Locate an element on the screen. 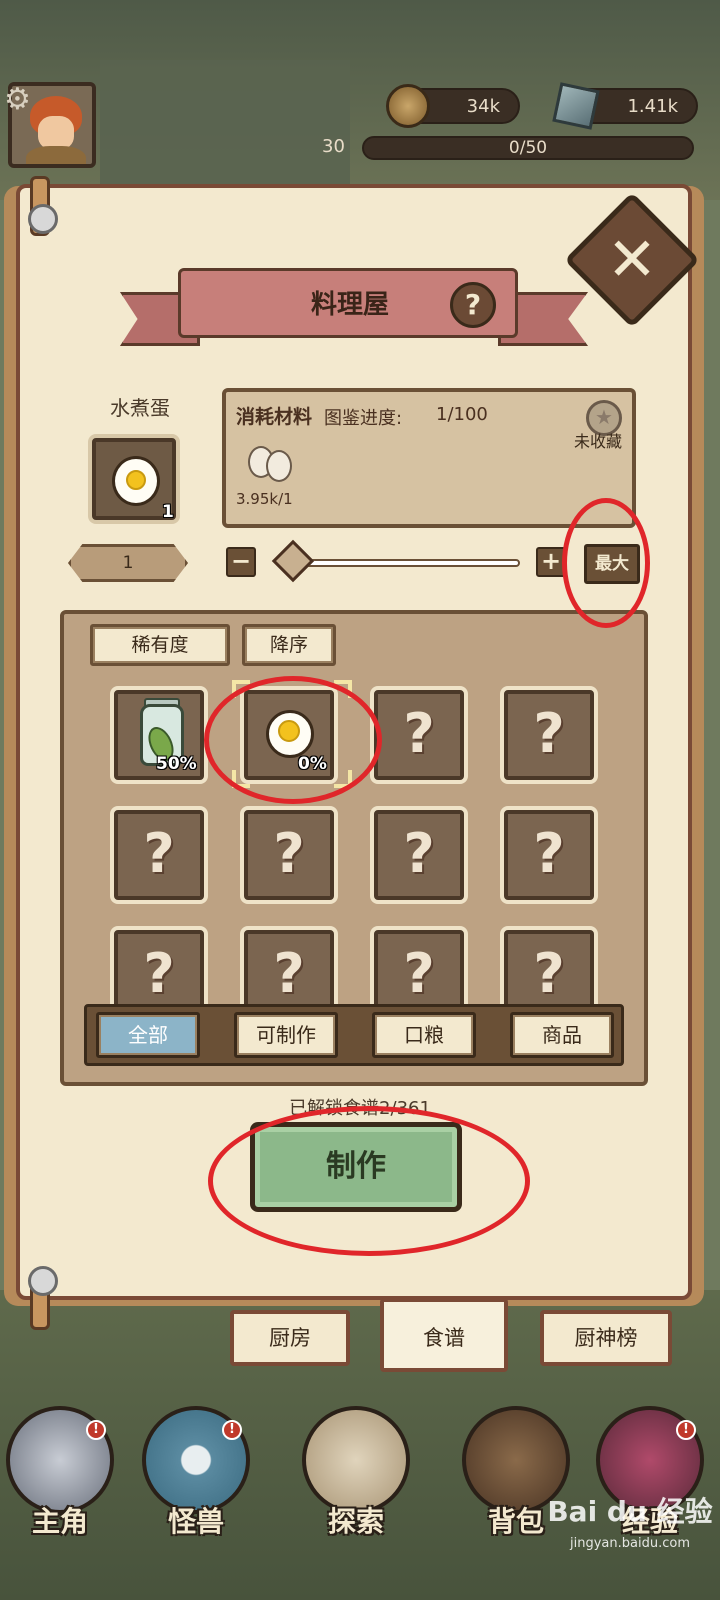 Image resolution: width=720 pixels, height=1600 pixels. filter-rations-button: 口粮 is located at coordinates (424, 1035).